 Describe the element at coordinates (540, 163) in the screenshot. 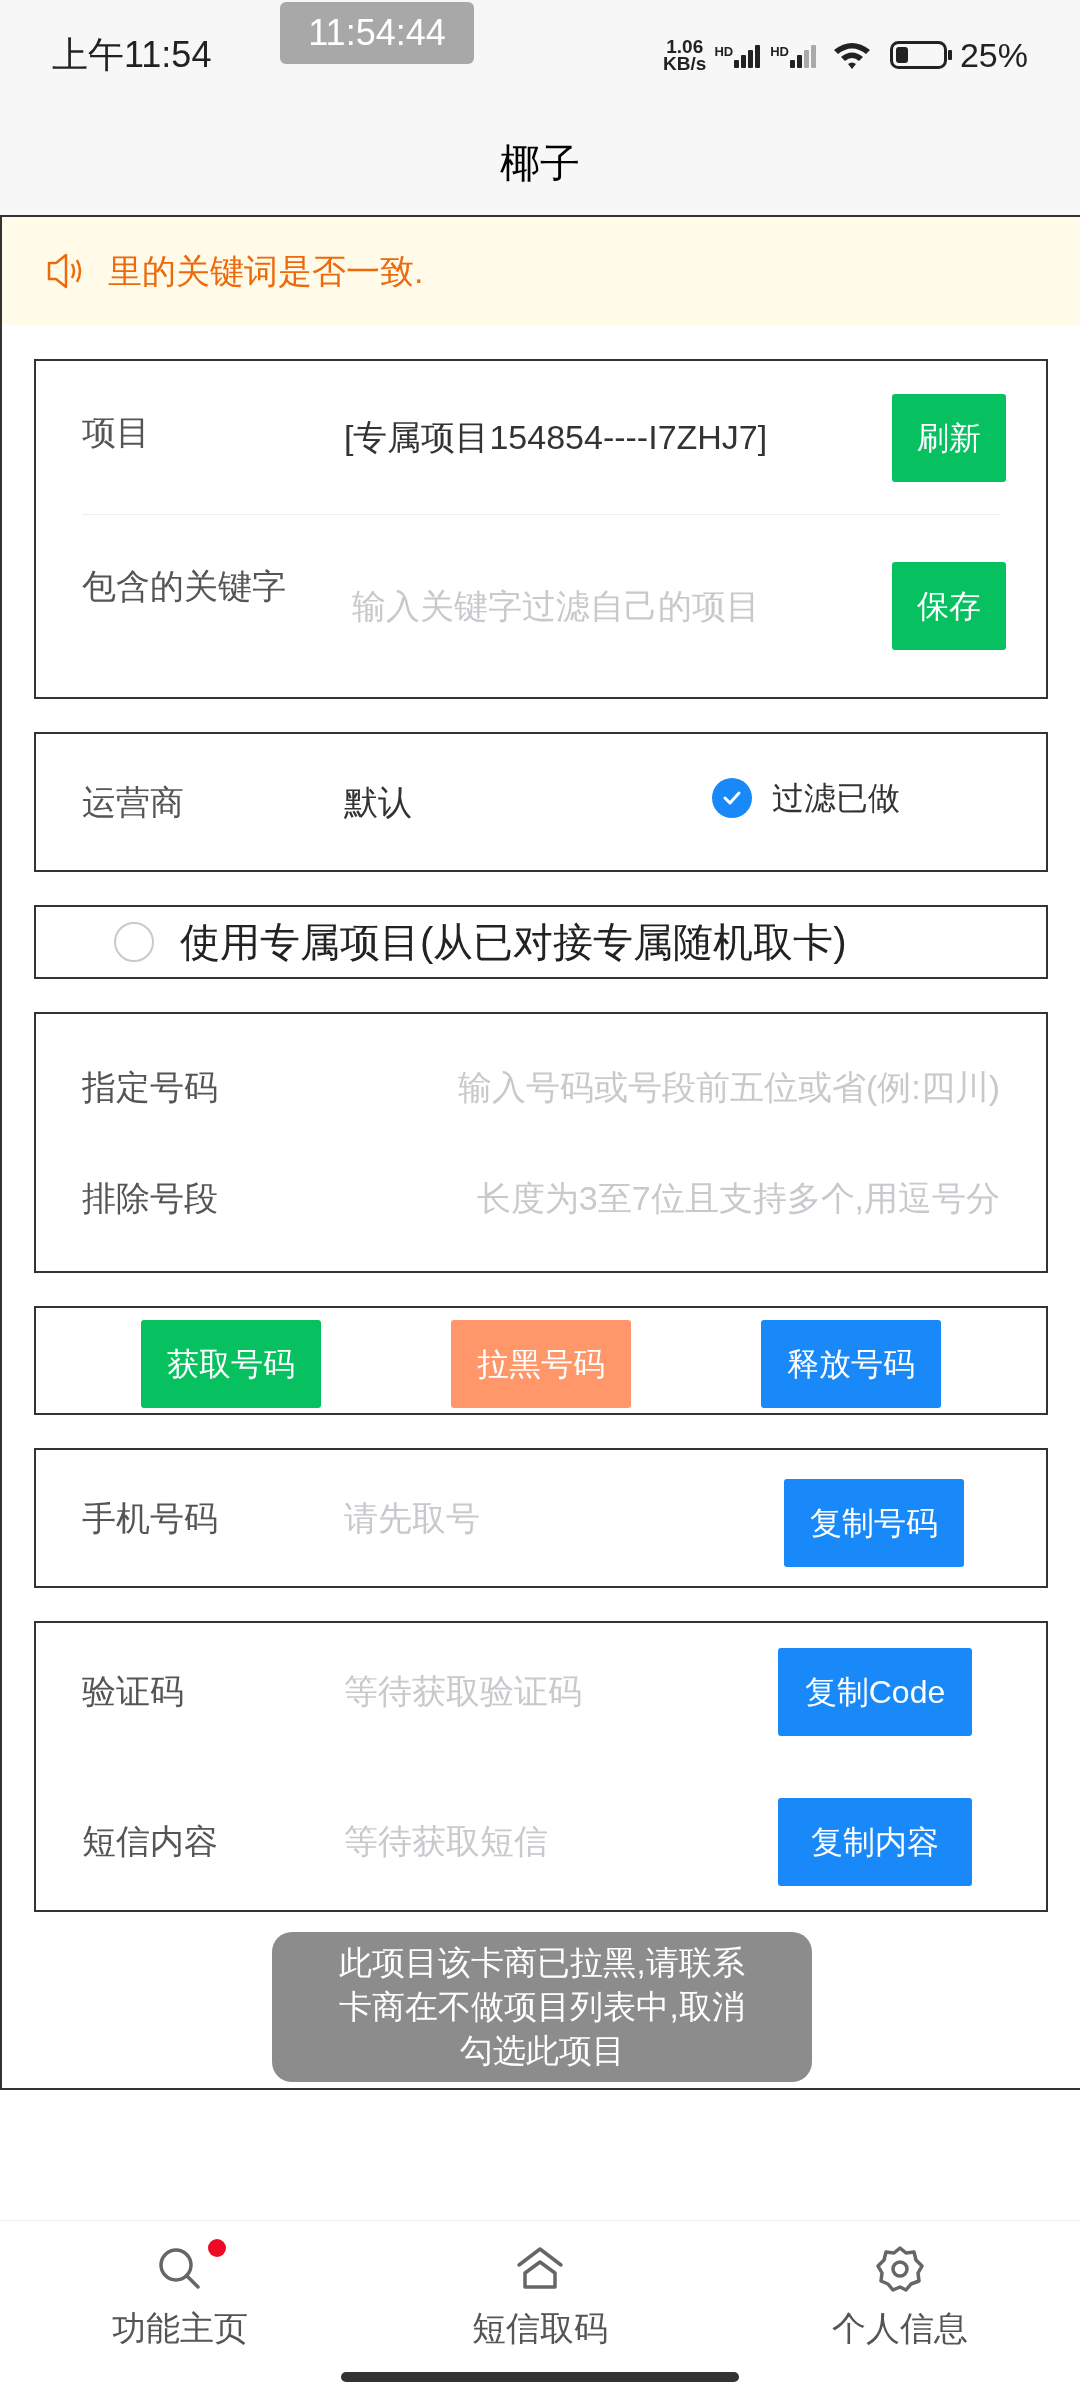

I see `page-title: 椰子` at that location.